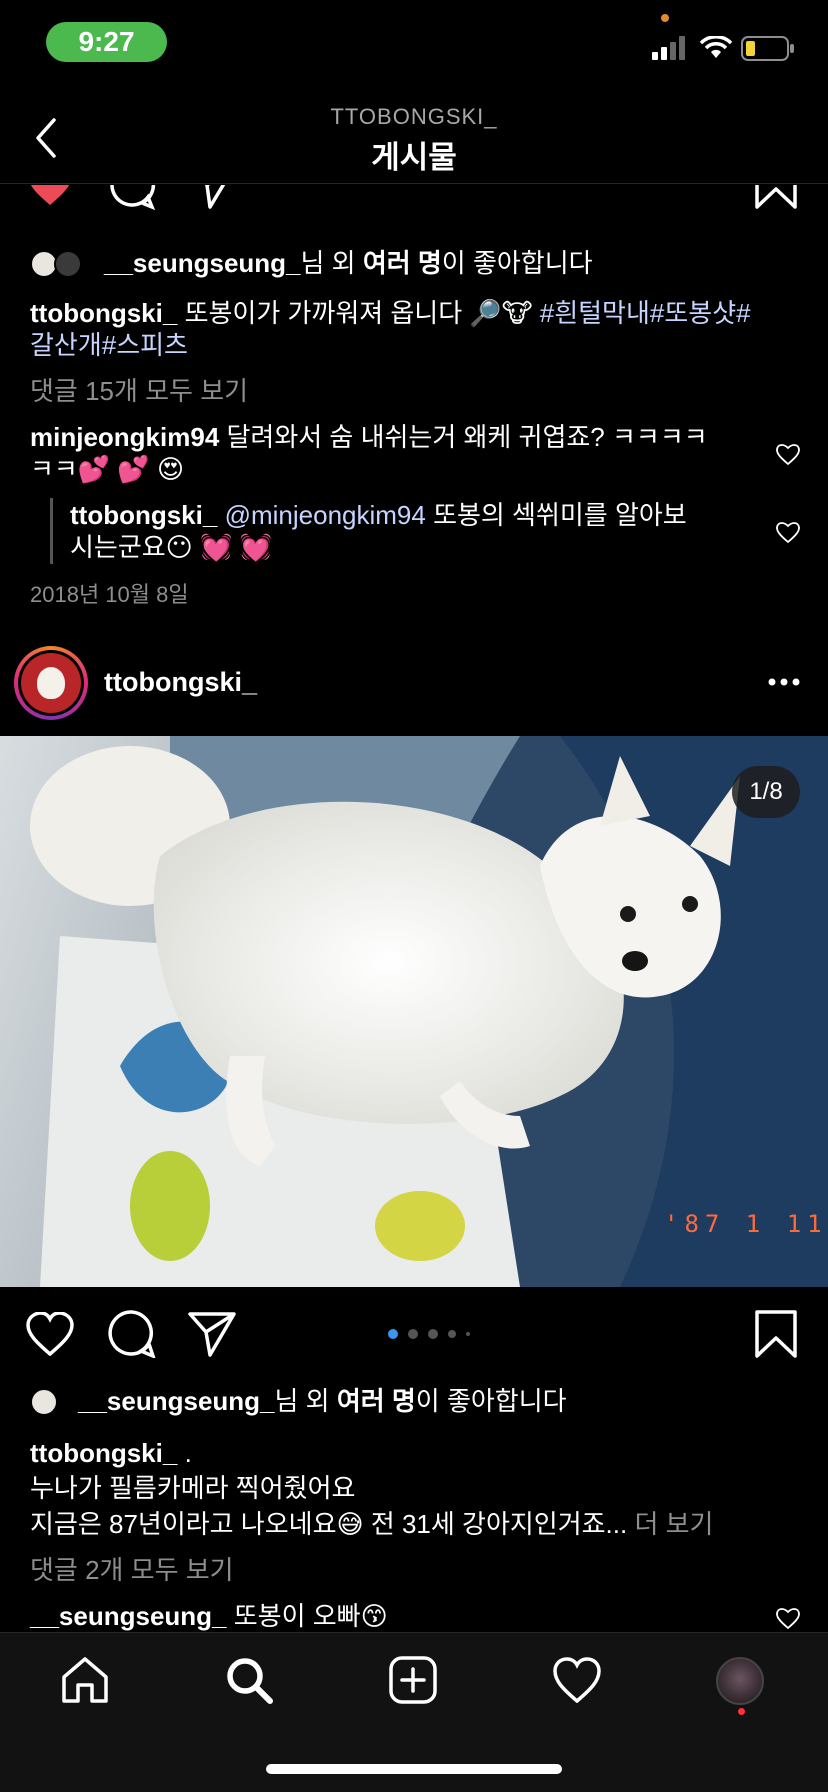 The width and height of the screenshot is (828, 1792). I want to click on profile-avatar, so click(740, 1681).